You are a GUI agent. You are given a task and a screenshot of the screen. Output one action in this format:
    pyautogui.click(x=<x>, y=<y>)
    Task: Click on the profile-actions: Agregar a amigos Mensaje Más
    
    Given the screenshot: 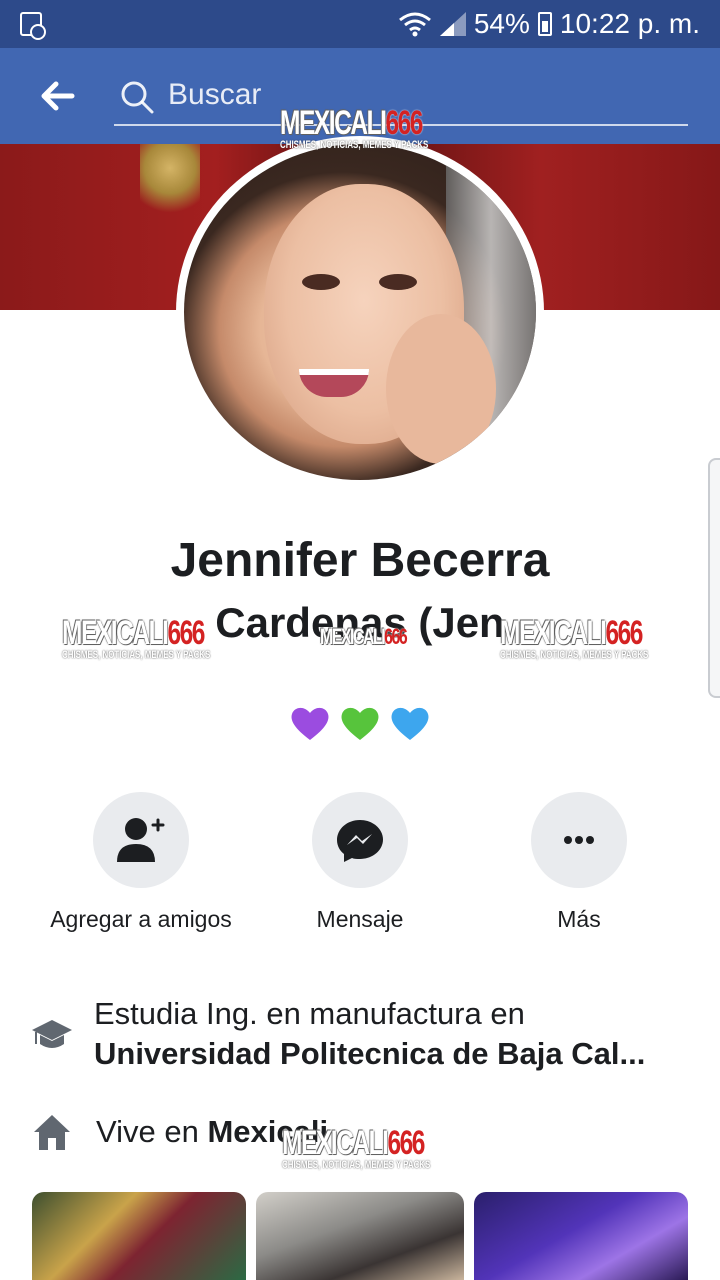 What is the action you would take?
    pyautogui.click(x=360, y=867)
    